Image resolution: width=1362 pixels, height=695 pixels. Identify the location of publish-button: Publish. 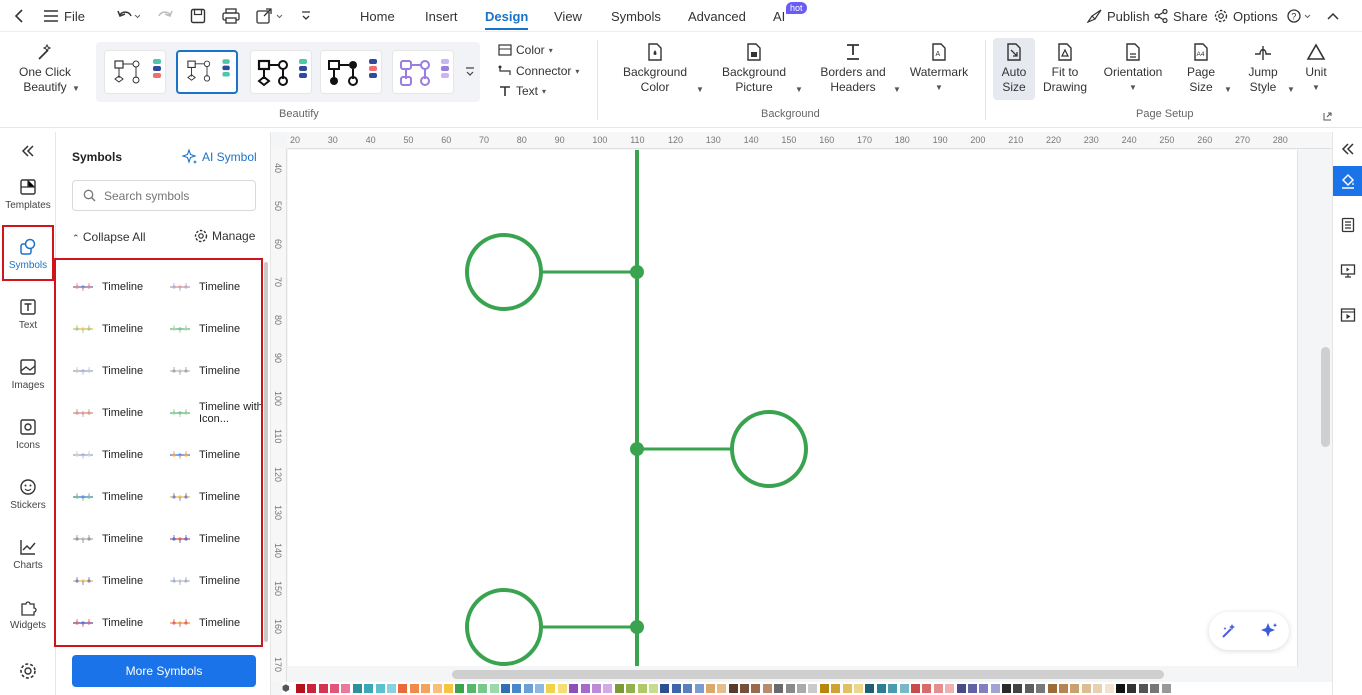
(1118, 16).